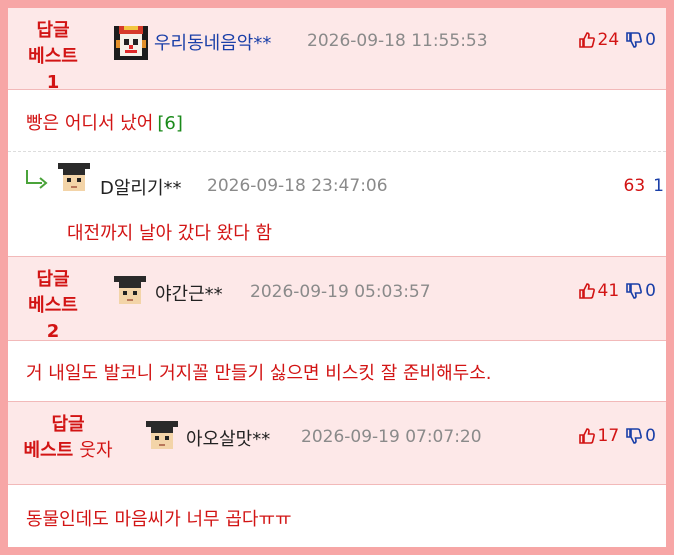 The width and height of the screenshot is (674, 555). Describe the element at coordinates (37, 179) in the screenshot. I see `reply-arrow-icon` at that location.